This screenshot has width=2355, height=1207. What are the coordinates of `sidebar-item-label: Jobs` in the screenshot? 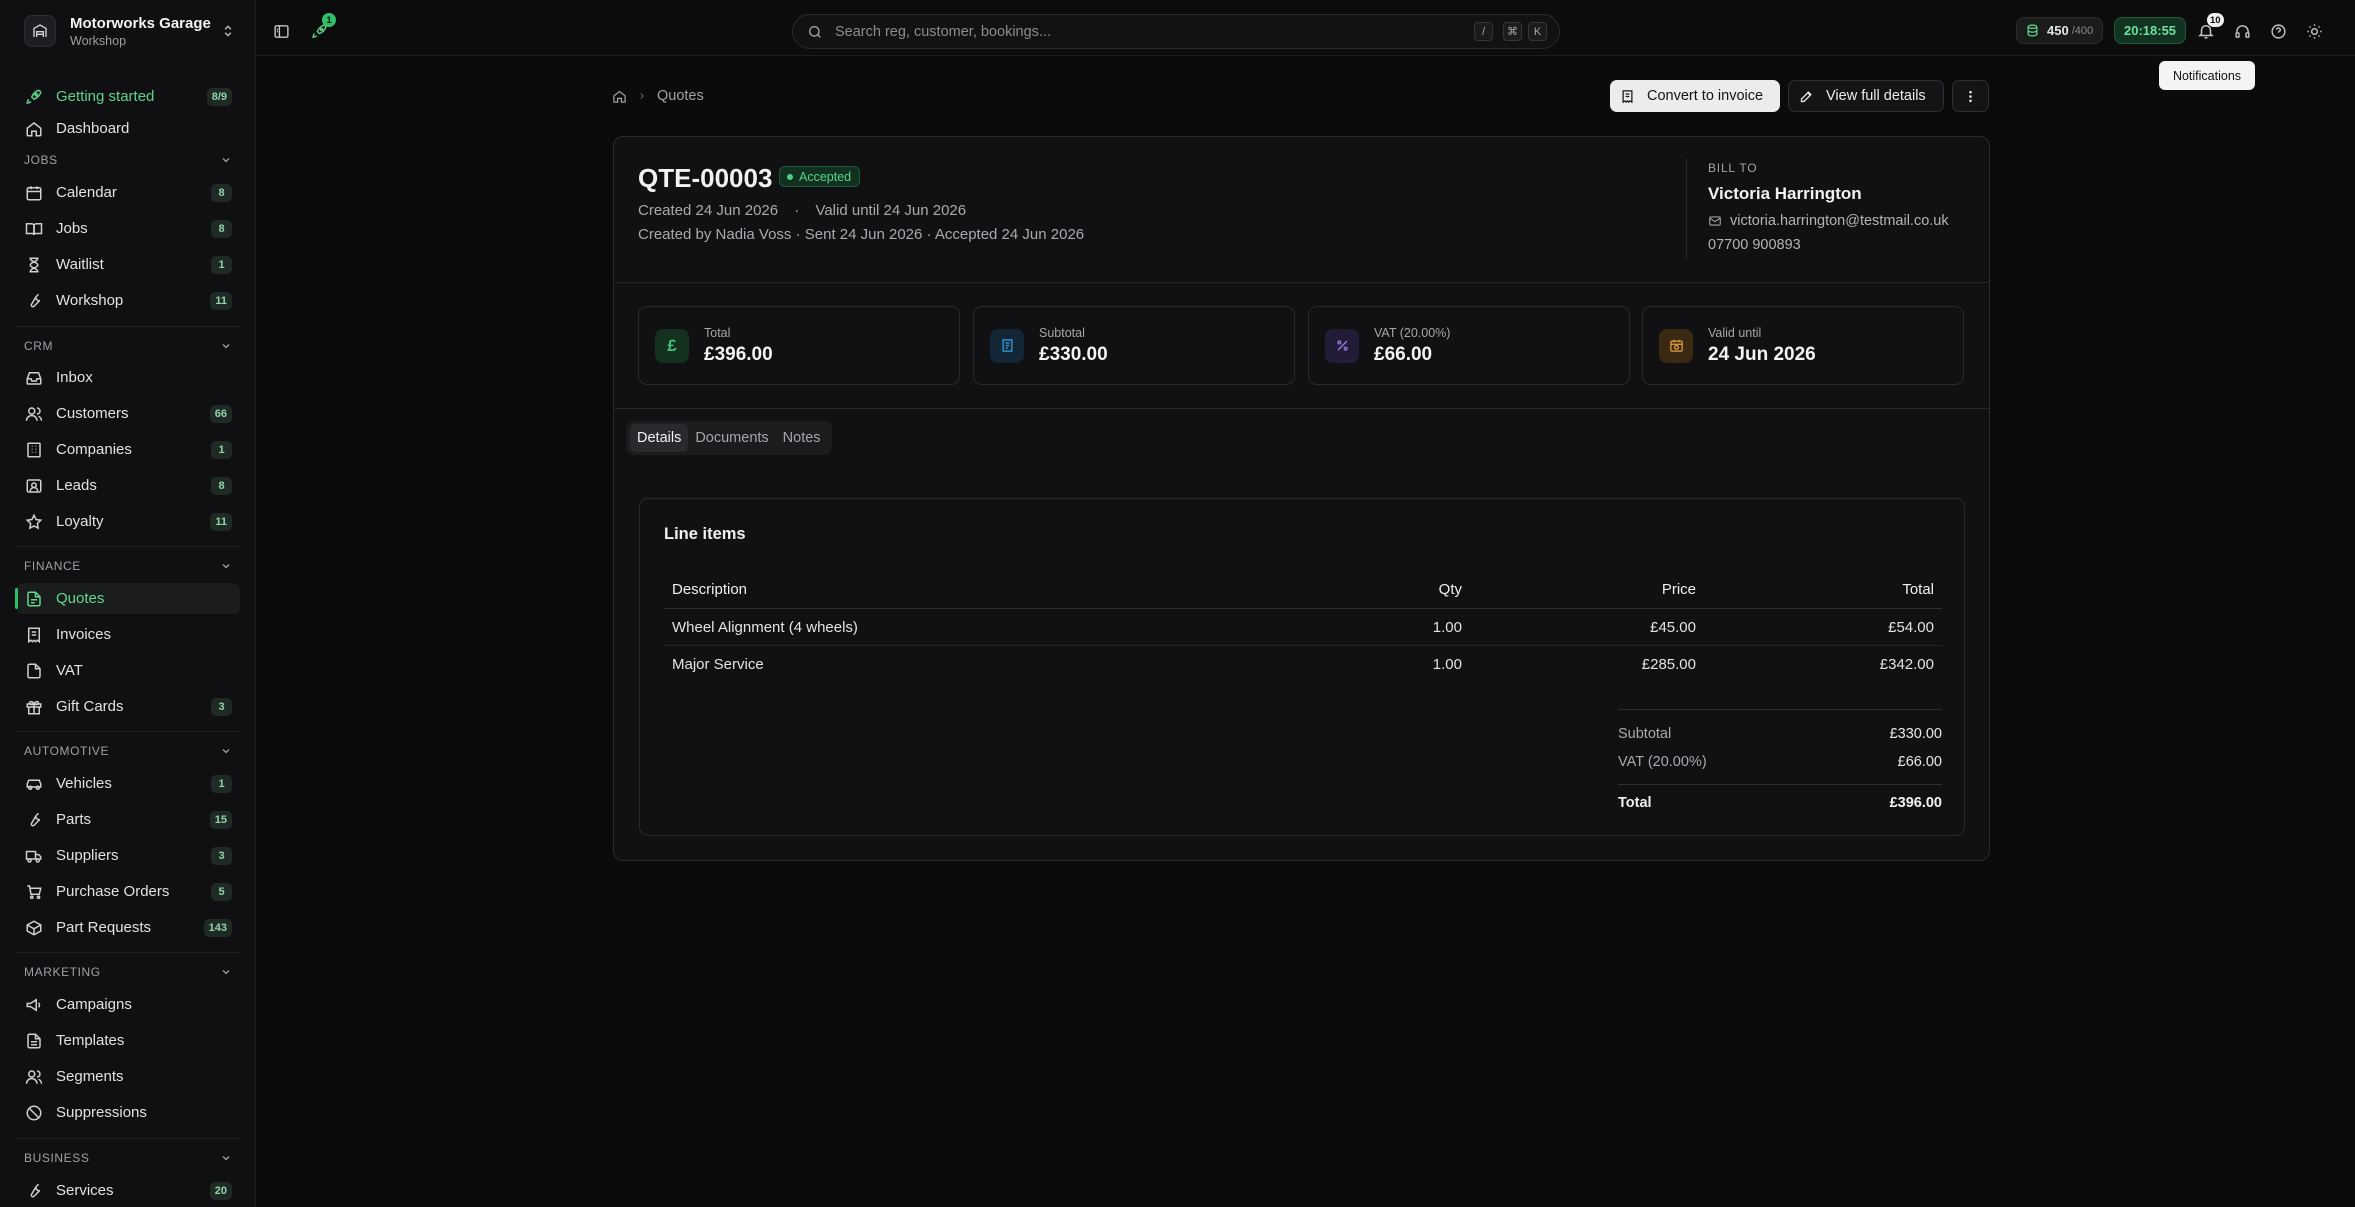 It's located at (72, 228).